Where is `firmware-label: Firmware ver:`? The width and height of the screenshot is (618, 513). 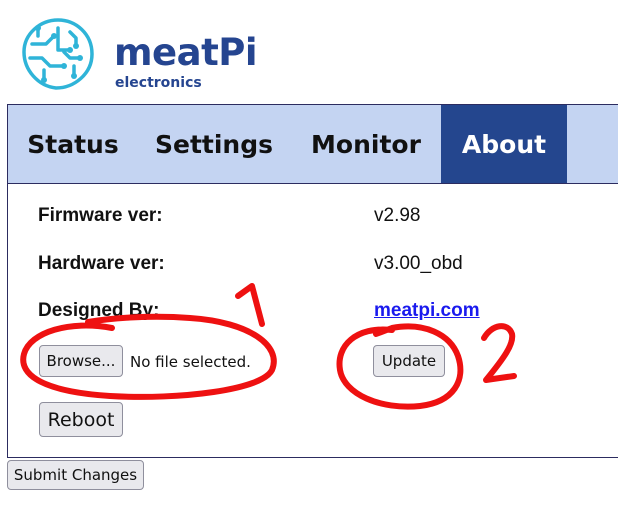
firmware-label: Firmware ver: is located at coordinates (100, 215).